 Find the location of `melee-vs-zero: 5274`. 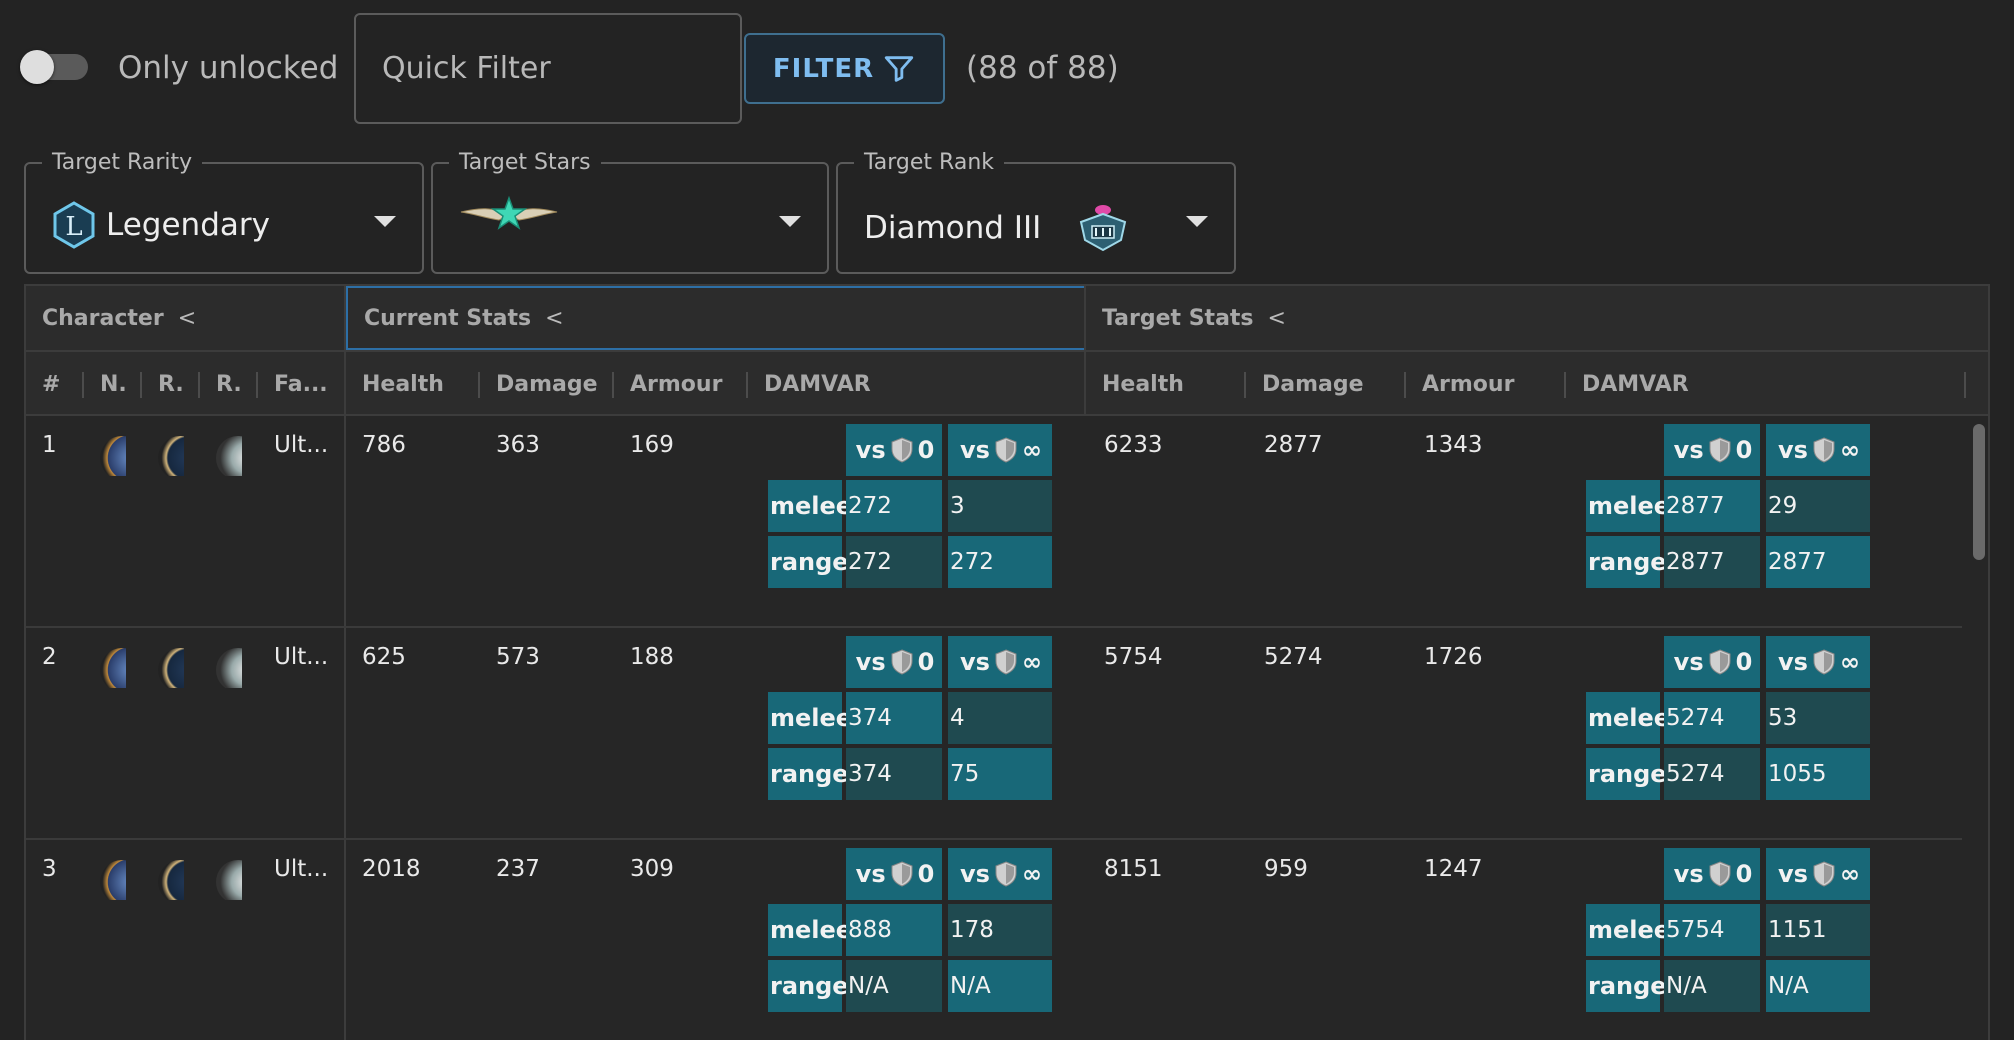

melee-vs-zero: 5274 is located at coordinates (1712, 718).